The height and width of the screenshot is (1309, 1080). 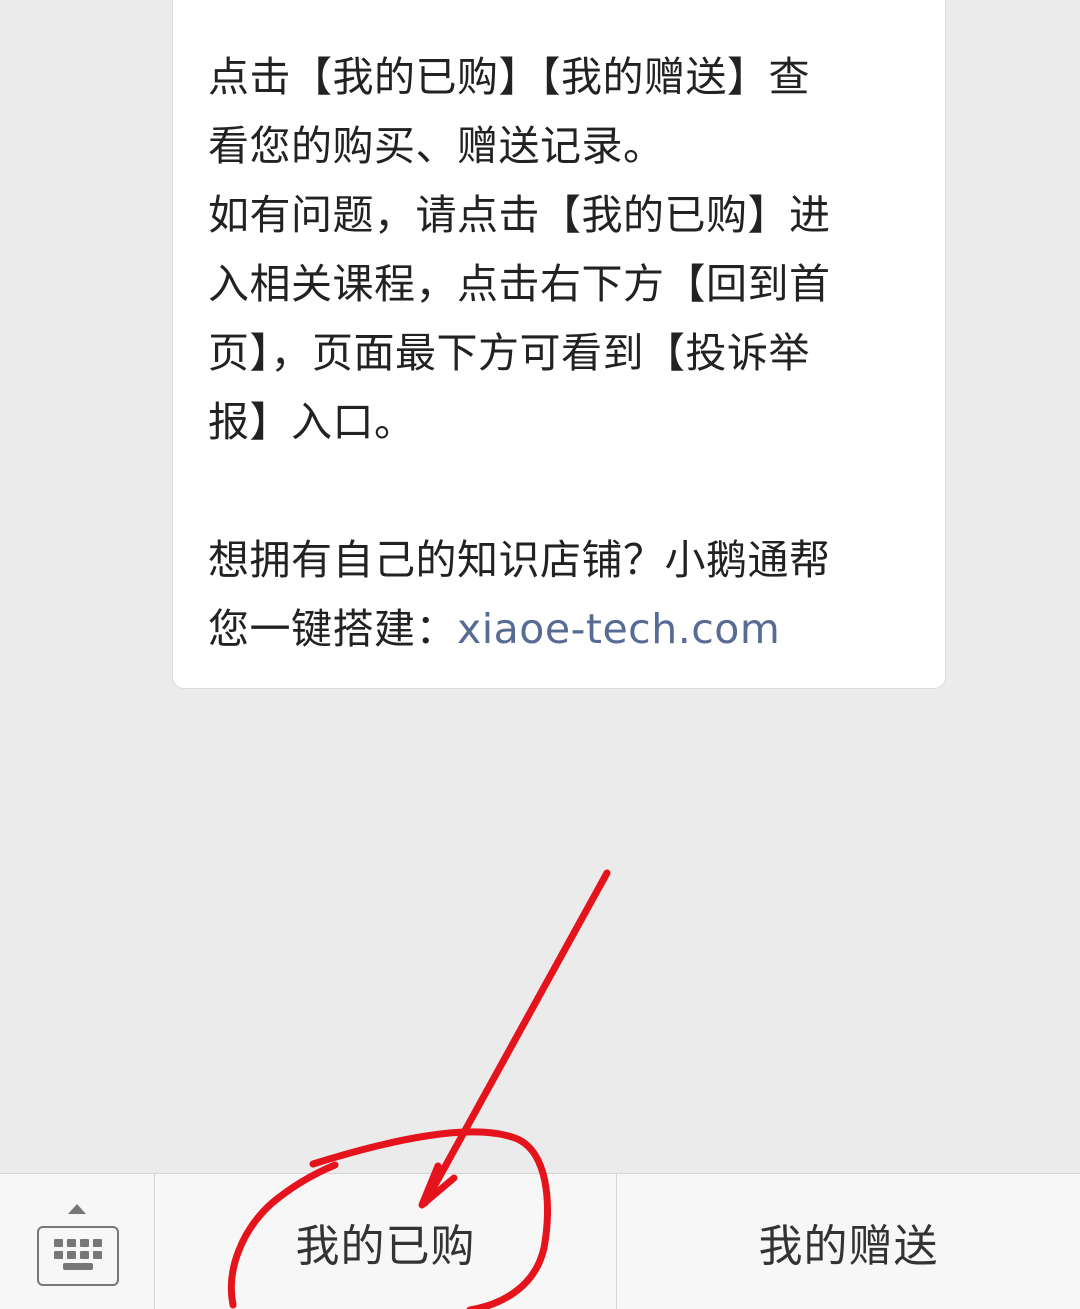 I want to click on caret-up-icon, so click(x=77, y=1209).